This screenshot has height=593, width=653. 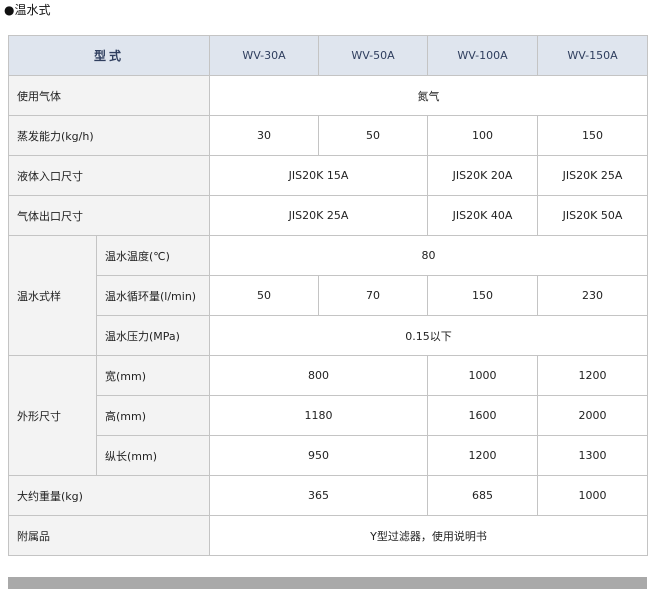 I want to click on cell-evap: 50, so click(x=373, y=135).